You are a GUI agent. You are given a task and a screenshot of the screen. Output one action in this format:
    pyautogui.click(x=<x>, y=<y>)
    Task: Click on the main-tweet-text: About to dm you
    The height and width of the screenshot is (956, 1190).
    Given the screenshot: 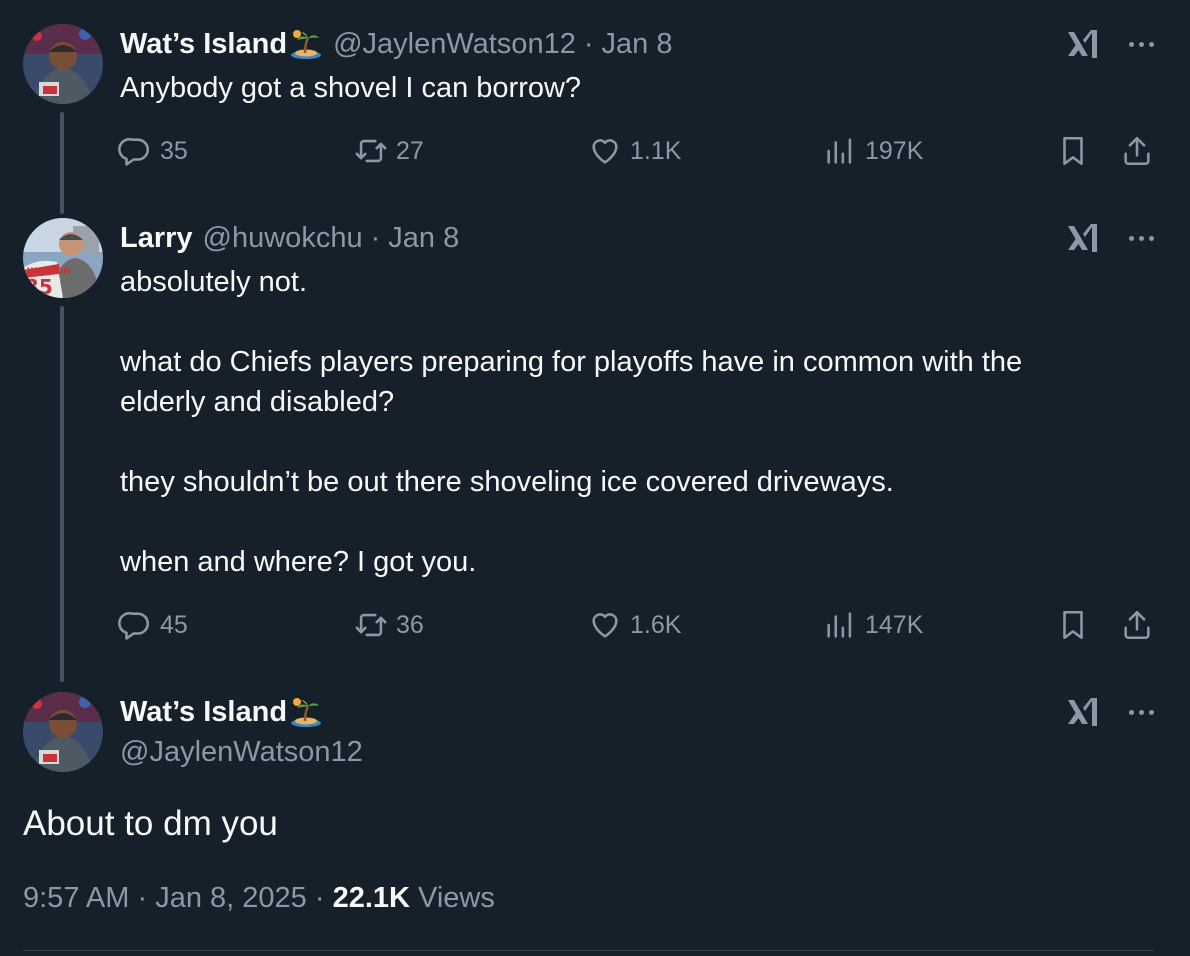 What is the action you would take?
    pyautogui.click(x=150, y=823)
    